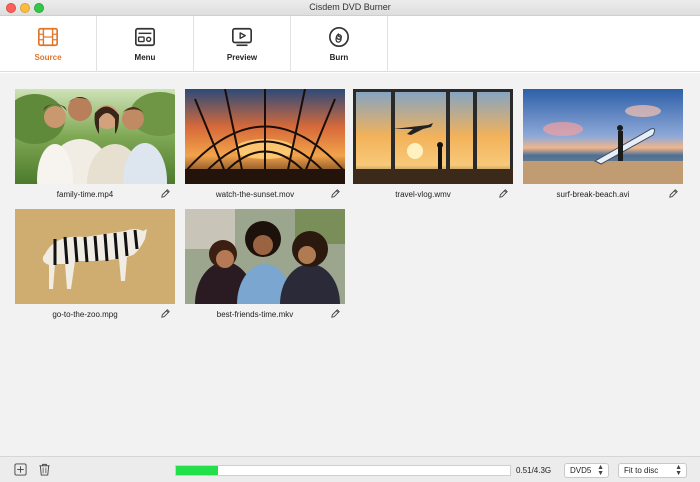  I want to click on disc-size-readout: 0.51/4.3G, so click(534, 470).